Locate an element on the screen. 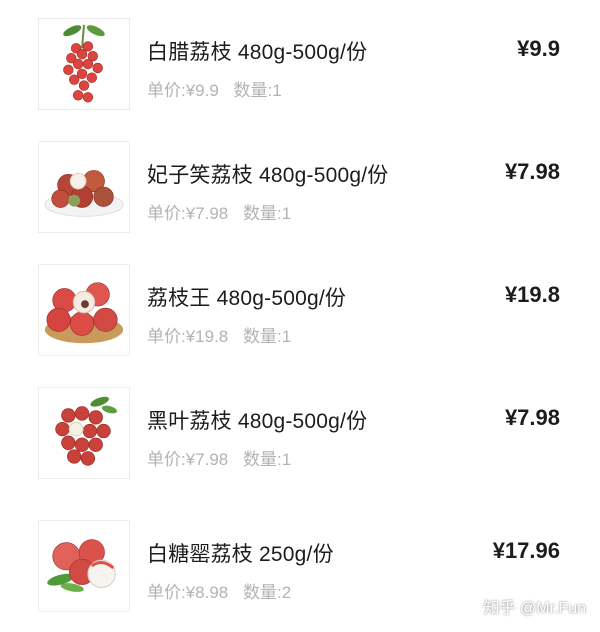  lychee-bunch-icon is located at coordinates (84, 64).